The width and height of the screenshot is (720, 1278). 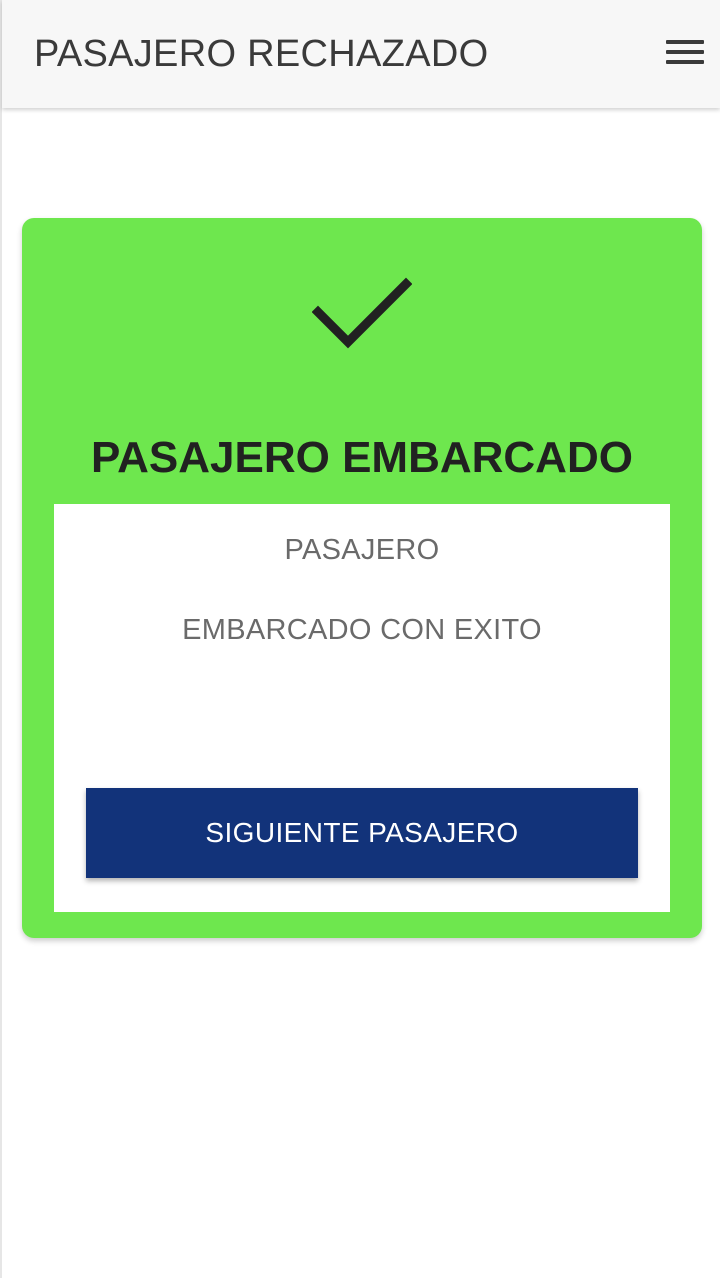 What do you see at coordinates (685, 42) in the screenshot?
I see `menu-icon-line-top` at bounding box center [685, 42].